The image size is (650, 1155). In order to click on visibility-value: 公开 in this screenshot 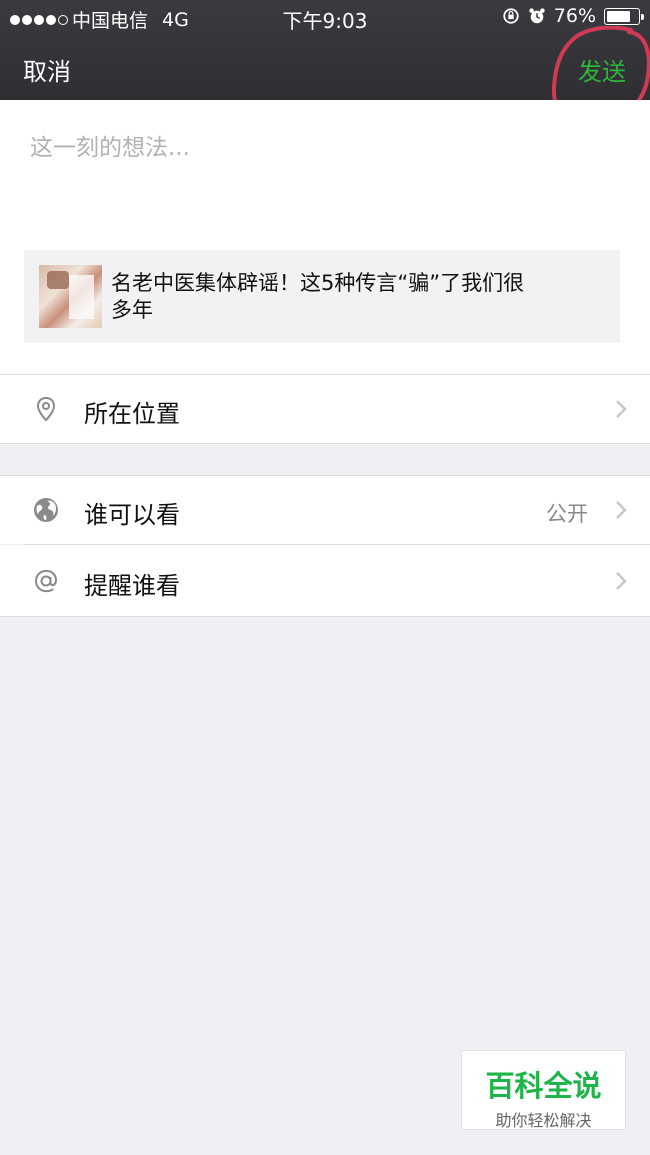, I will do `click(567, 514)`.